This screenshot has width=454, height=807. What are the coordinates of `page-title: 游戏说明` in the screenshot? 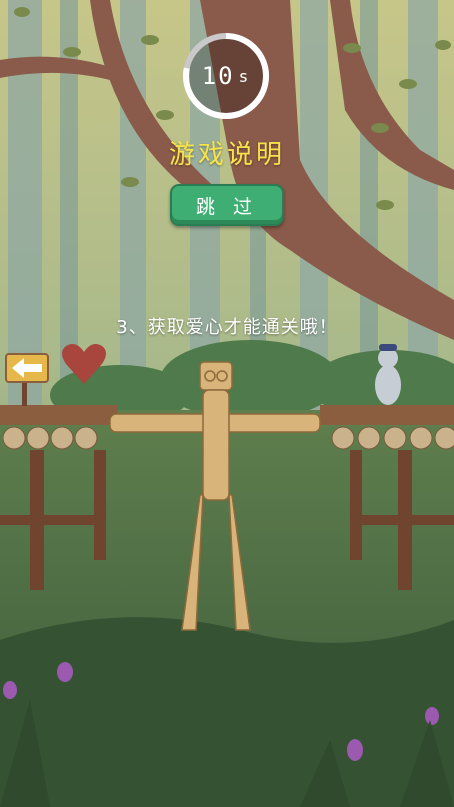 It's located at (226, 155).